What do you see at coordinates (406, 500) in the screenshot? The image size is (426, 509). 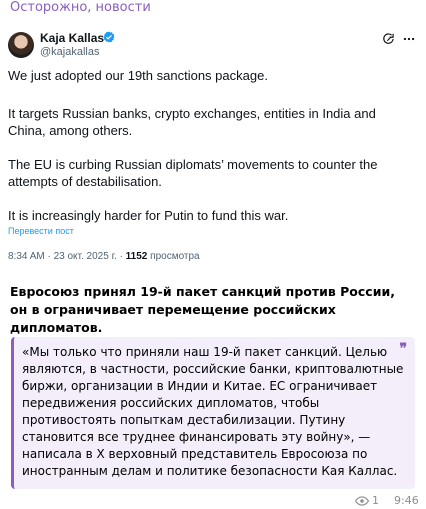 I see `post-time: 9:46` at bounding box center [406, 500].